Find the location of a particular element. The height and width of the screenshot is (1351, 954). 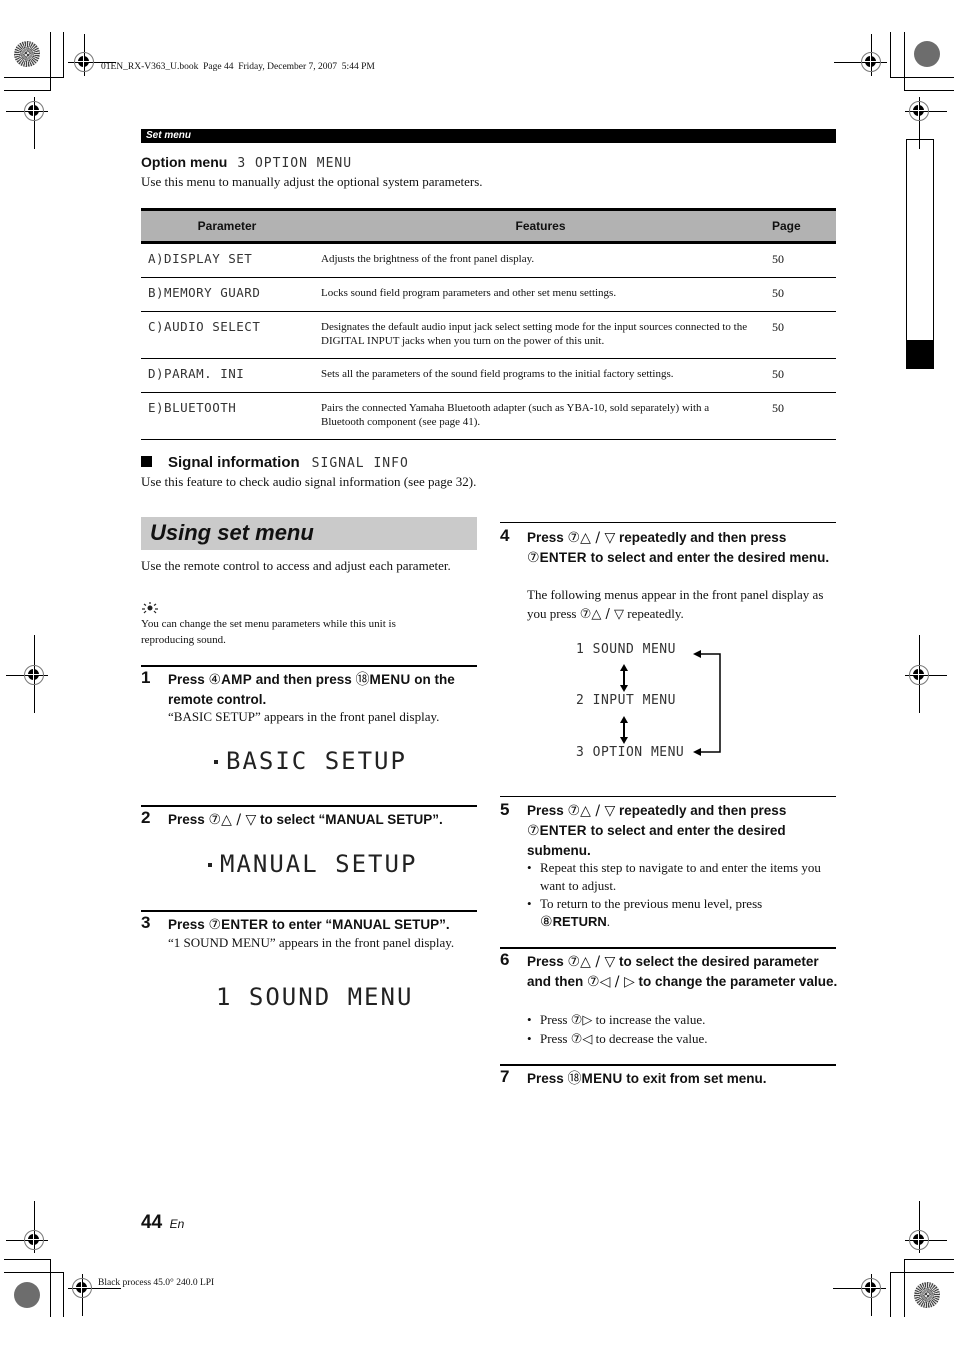

text: to decrease the value. is located at coordinates (650, 1038).